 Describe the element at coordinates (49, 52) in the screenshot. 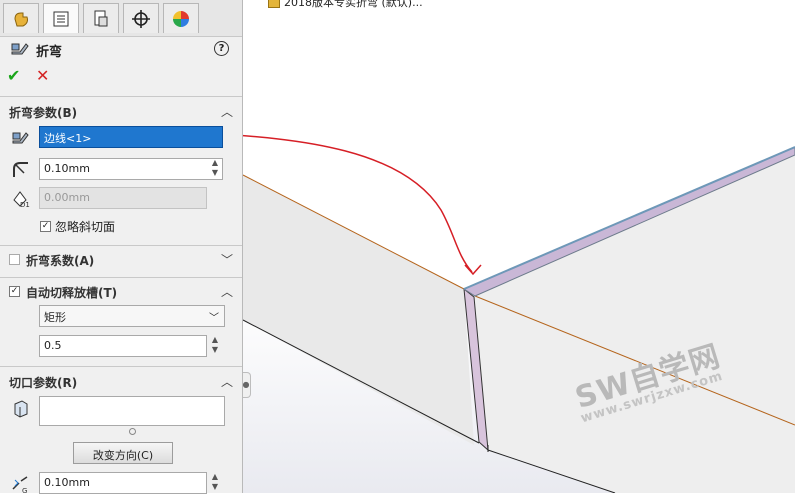

I see `feature-title: 折弯` at that location.